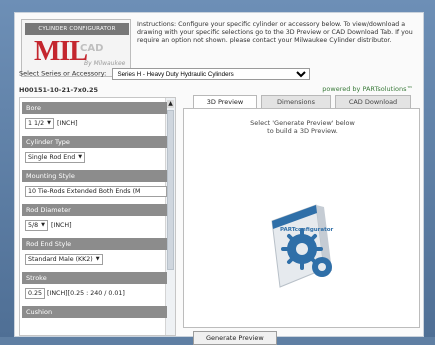 The image size is (435, 345). What do you see at coordinates (373, 101) in the screenshot?
I see `tab-cad-download: CAD Download` at bounding box center [373, 101].